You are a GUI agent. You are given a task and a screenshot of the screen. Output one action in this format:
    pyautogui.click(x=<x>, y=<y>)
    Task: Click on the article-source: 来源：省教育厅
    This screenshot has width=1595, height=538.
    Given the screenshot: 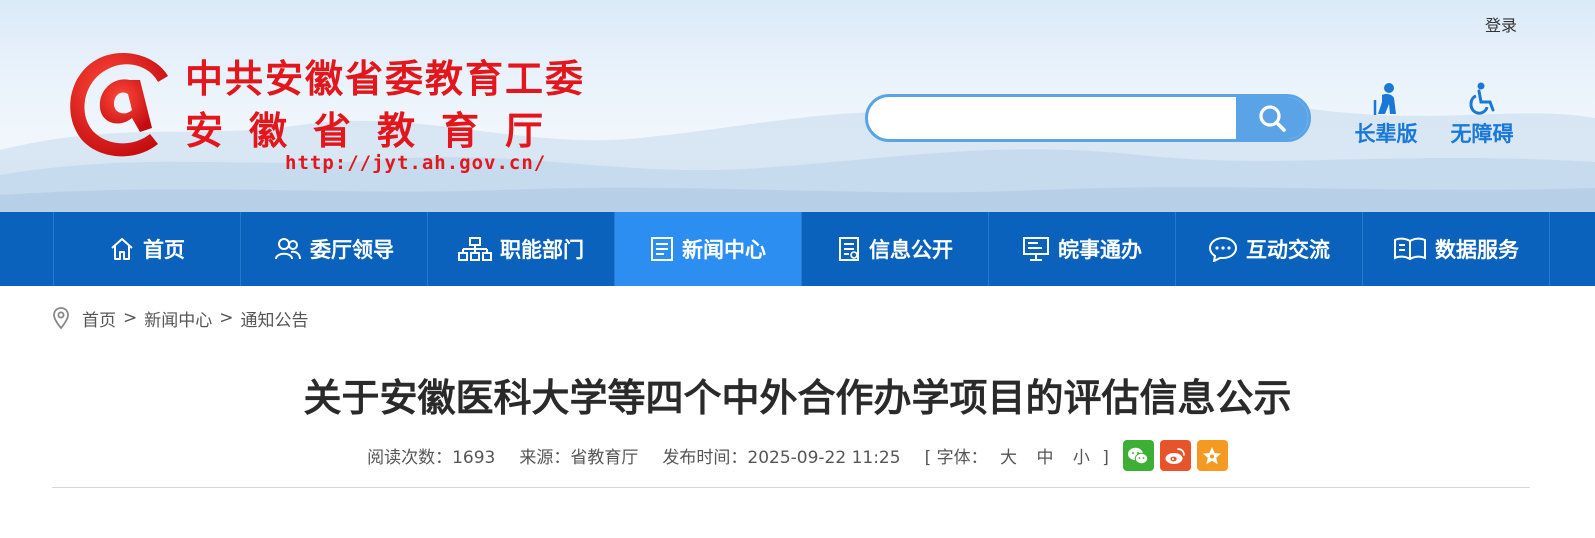 What is the action you would take?
    pyautogui.click(x=578, y=455)
    